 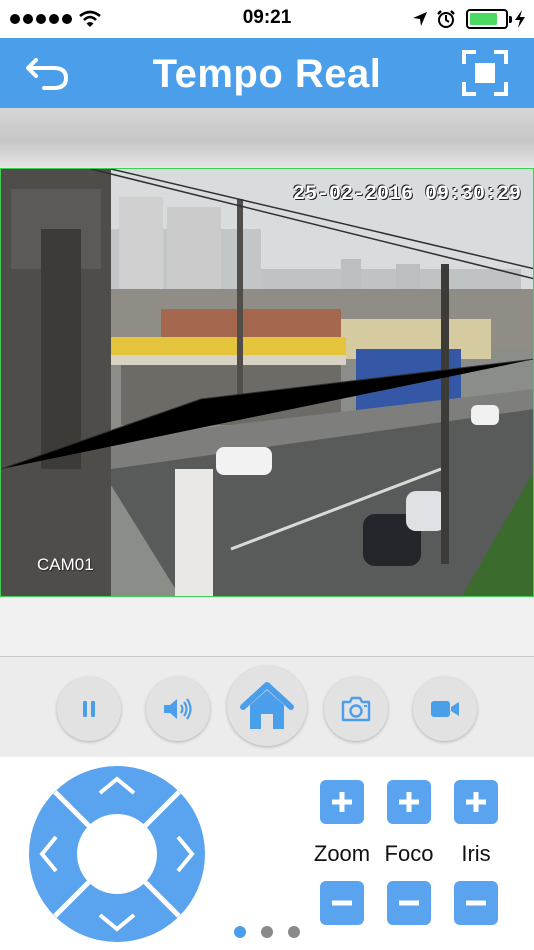 What do you see at coordinates (420, 19) in the screenshot?
I see `location-arrow-icon` at bounding box center [420, 19].